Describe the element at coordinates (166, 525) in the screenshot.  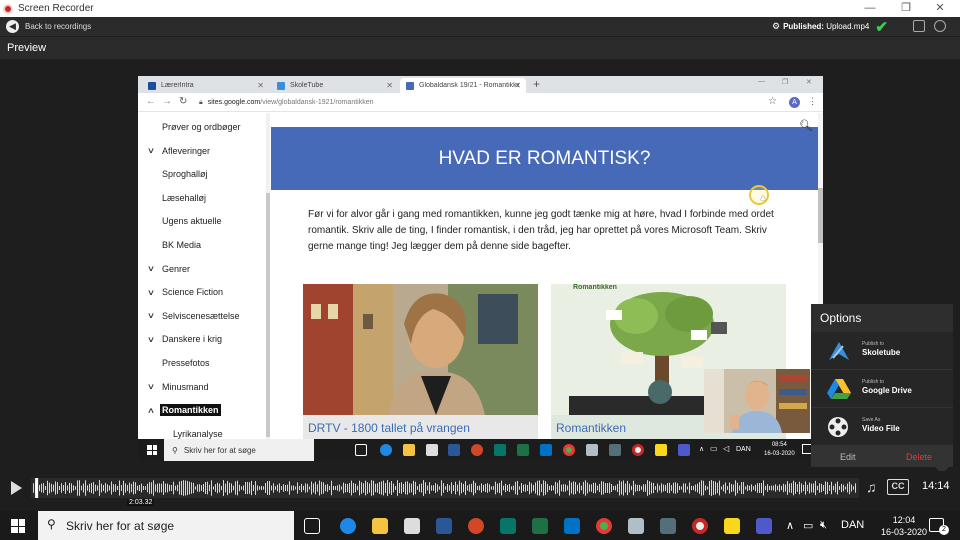
I see `taskbar-search-box: ⚲ Skriv her for at søge` at that location.